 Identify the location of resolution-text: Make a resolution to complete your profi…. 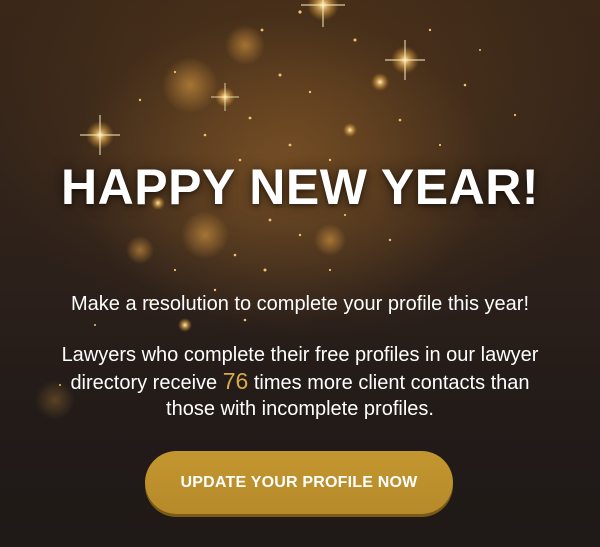
(300, 304).